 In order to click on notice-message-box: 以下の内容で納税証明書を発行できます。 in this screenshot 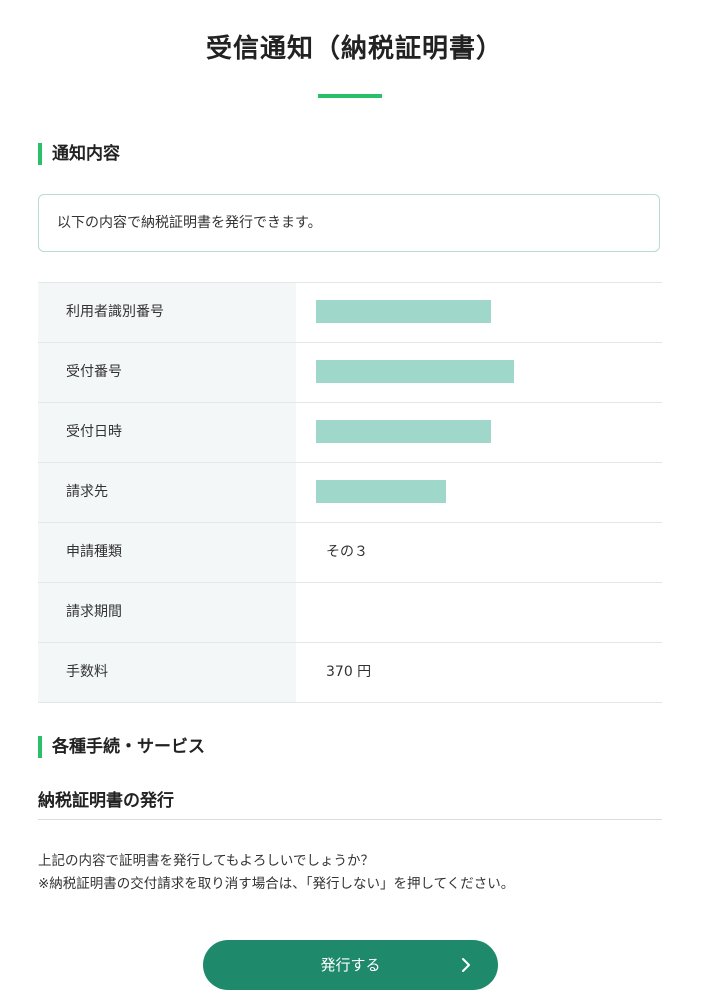, I will do `click(349, 223)`.